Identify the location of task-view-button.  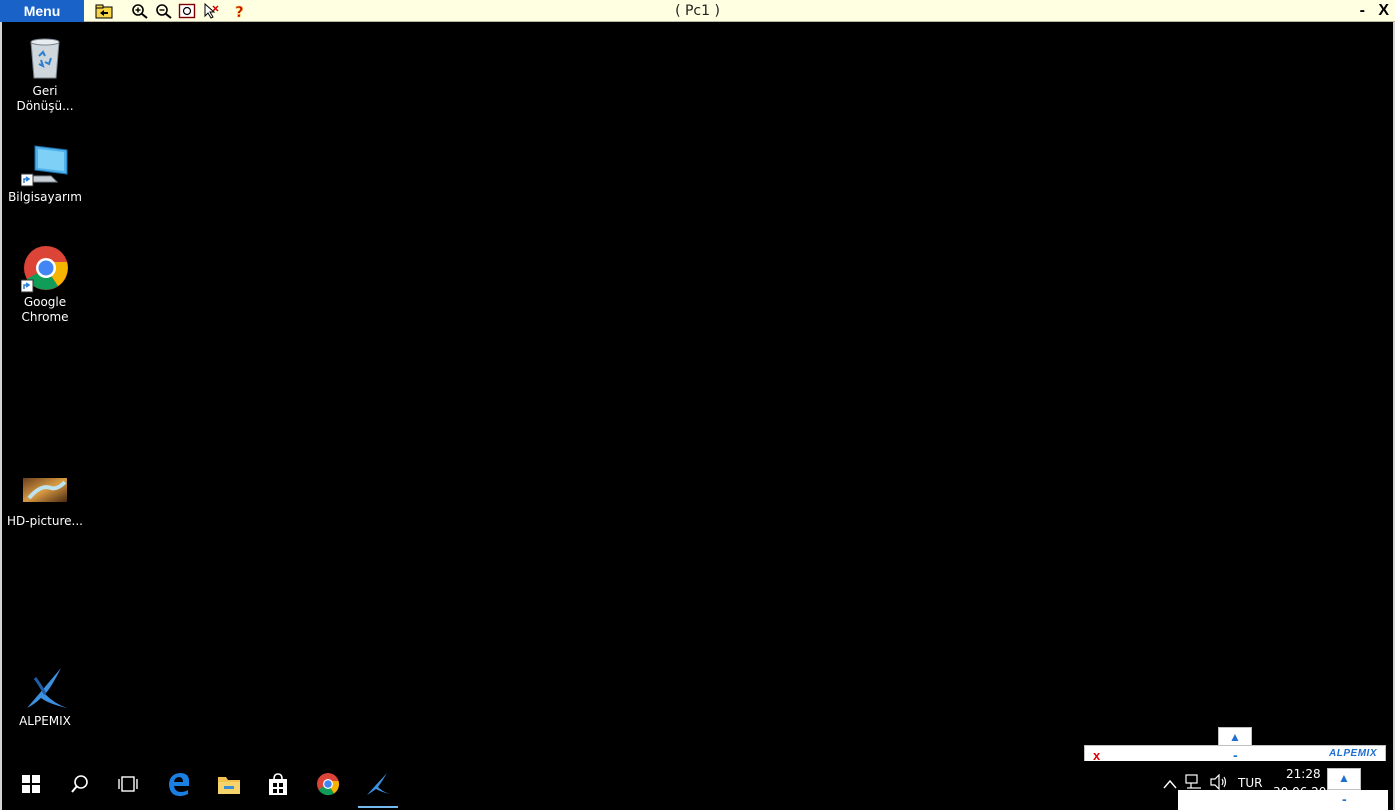
(128, 786).